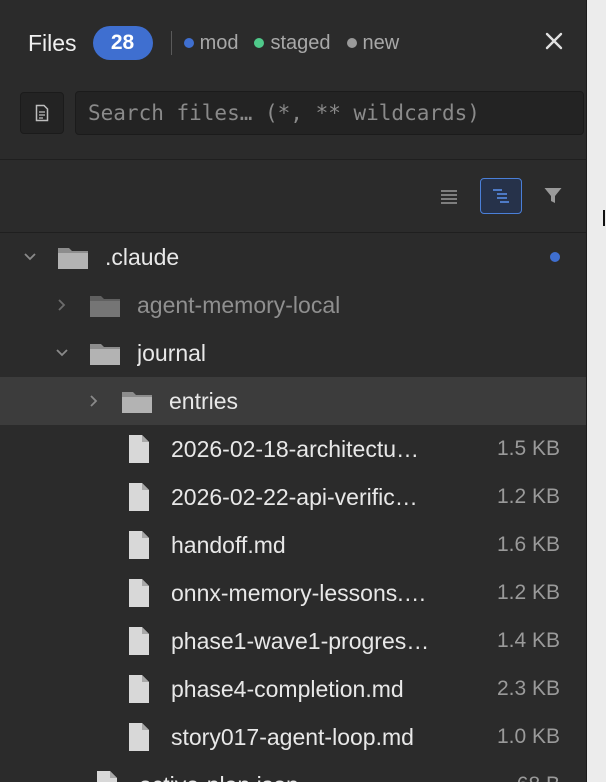 This screenshot has height=782, width=606. I want to click on staged-dot-icon, so click(259, 43).